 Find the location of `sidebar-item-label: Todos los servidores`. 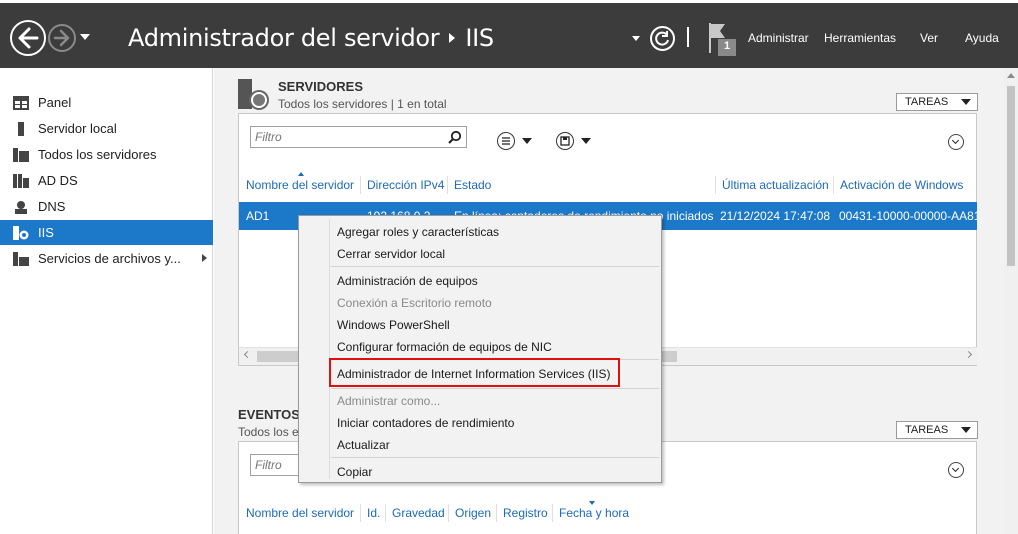

sidebar-item-label: Todos los servidores is located at coordinates (97, 154).